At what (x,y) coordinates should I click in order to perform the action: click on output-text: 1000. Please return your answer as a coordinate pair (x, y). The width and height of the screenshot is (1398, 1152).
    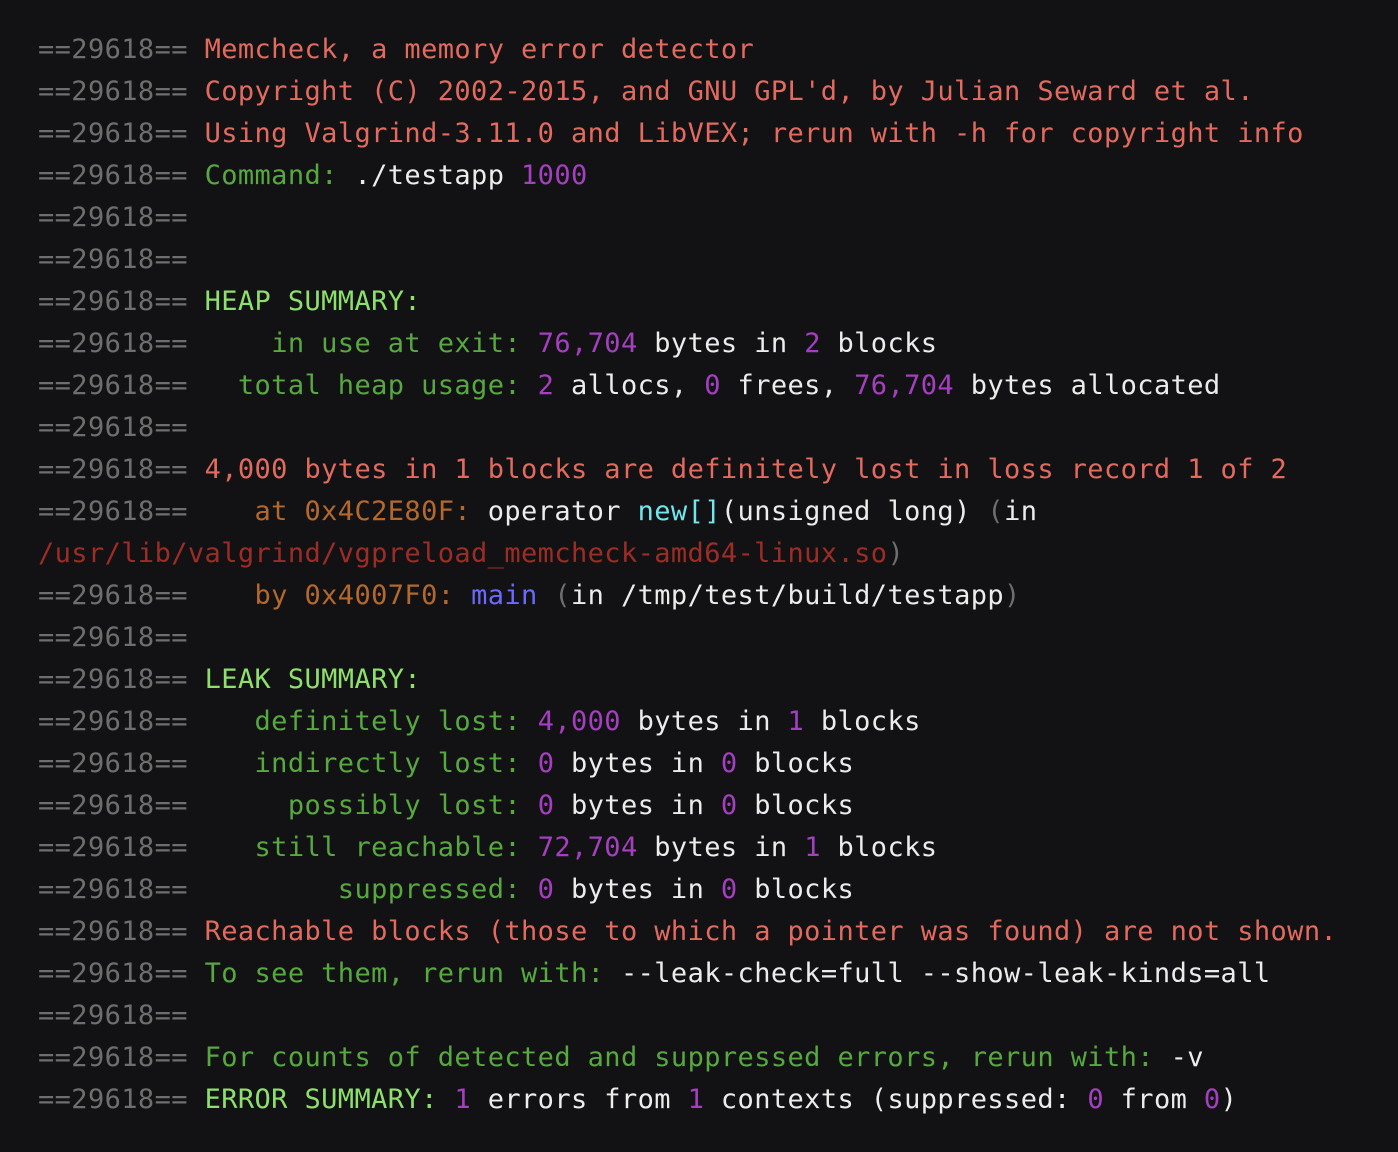
    Looking at the image, I should click on (554, 175).